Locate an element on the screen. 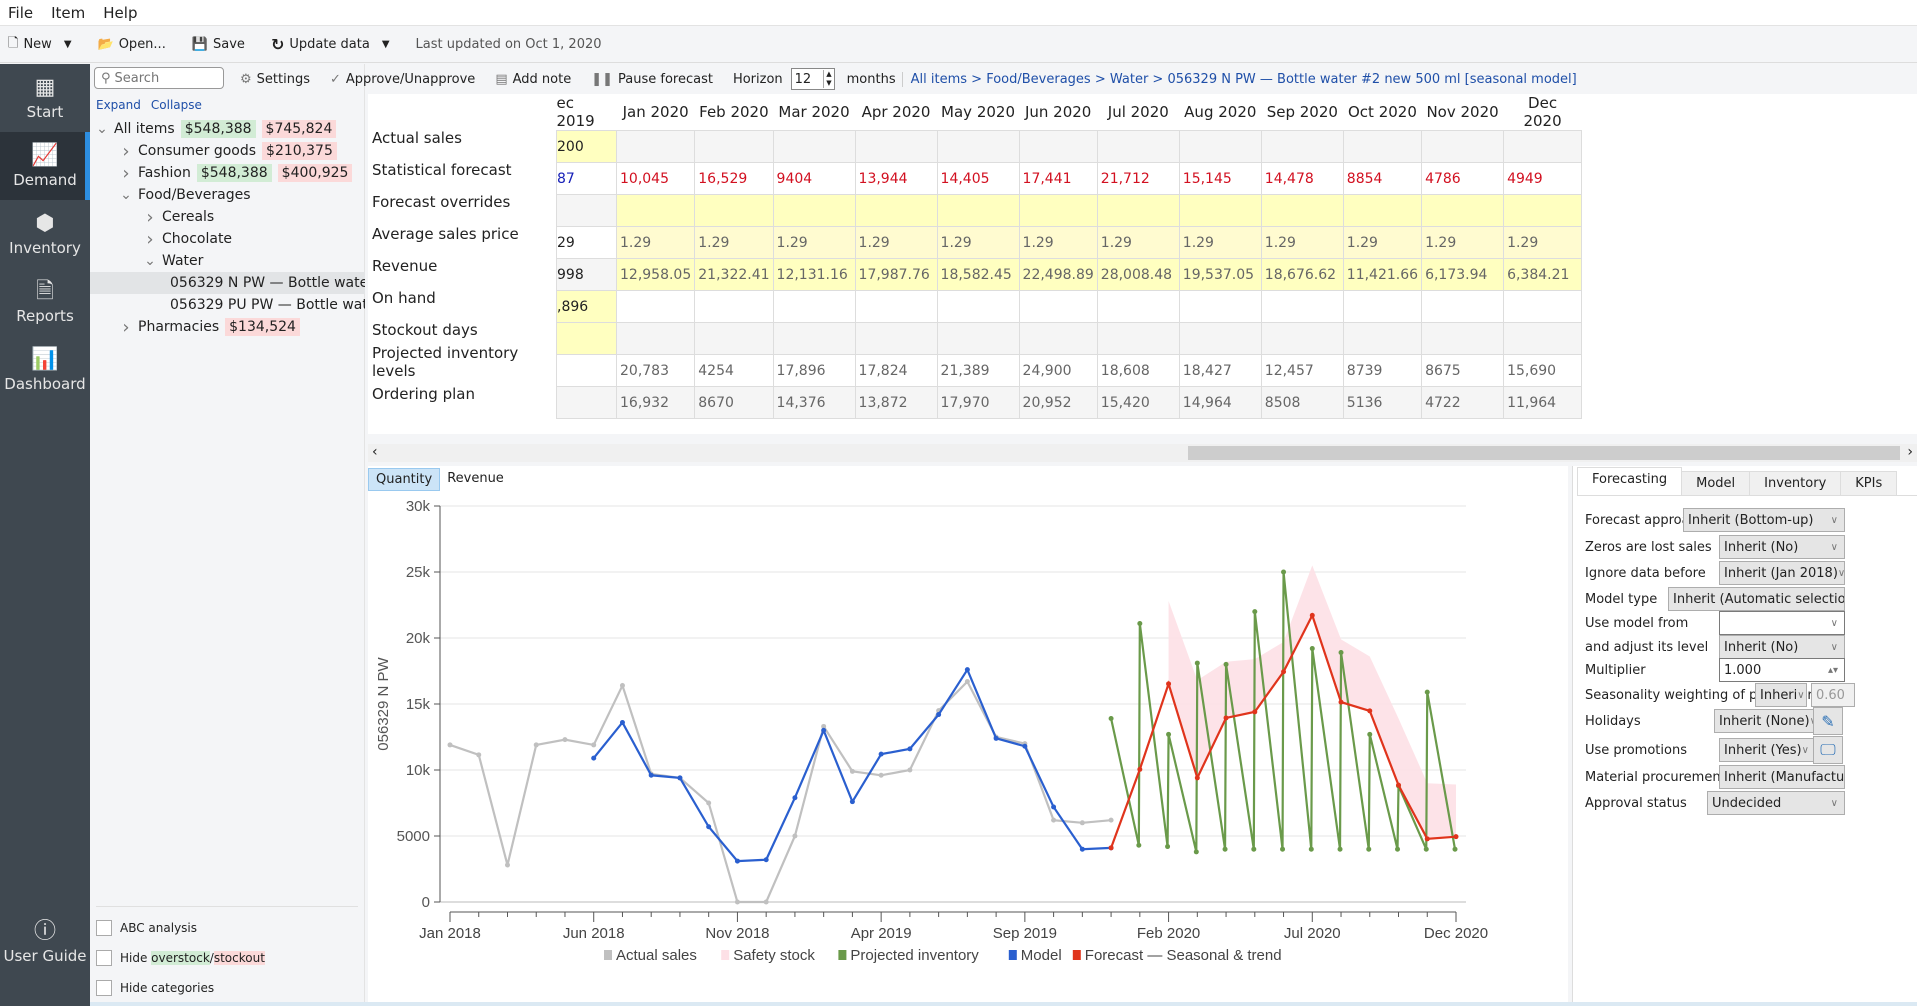  checkbox is located at coordinates (104, 988).